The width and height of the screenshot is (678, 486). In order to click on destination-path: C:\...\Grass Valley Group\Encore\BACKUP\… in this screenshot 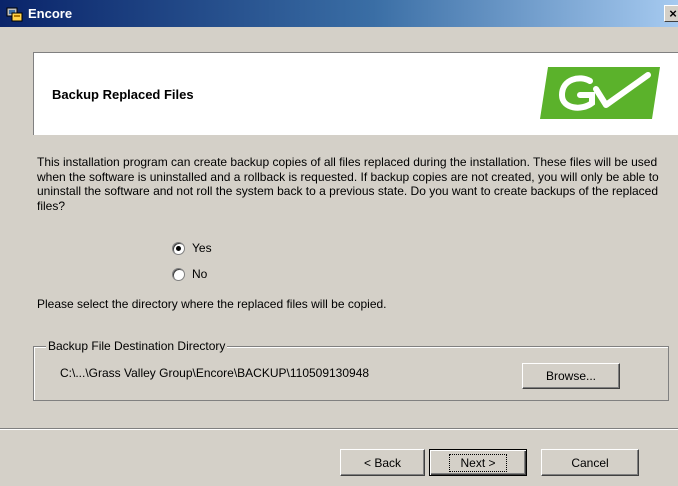, I will do `click(215, 373)`.